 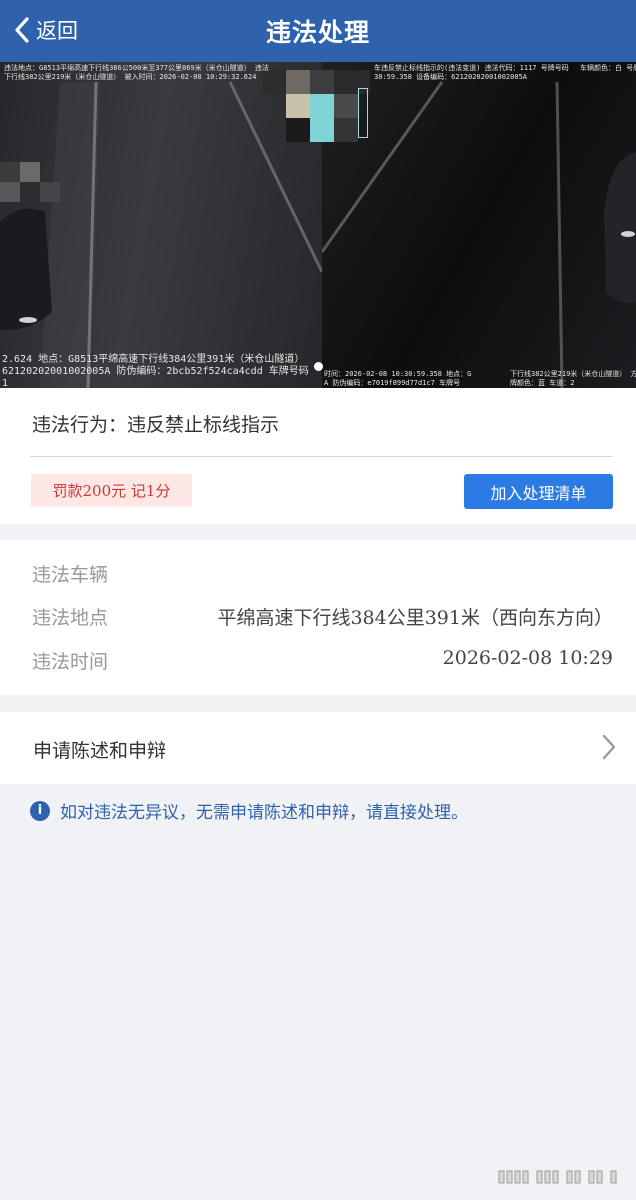 I want to click on notice: i 如对违法无异议，无需申请陈述和申辩，请直接处理。, so click(x=249, y=810).